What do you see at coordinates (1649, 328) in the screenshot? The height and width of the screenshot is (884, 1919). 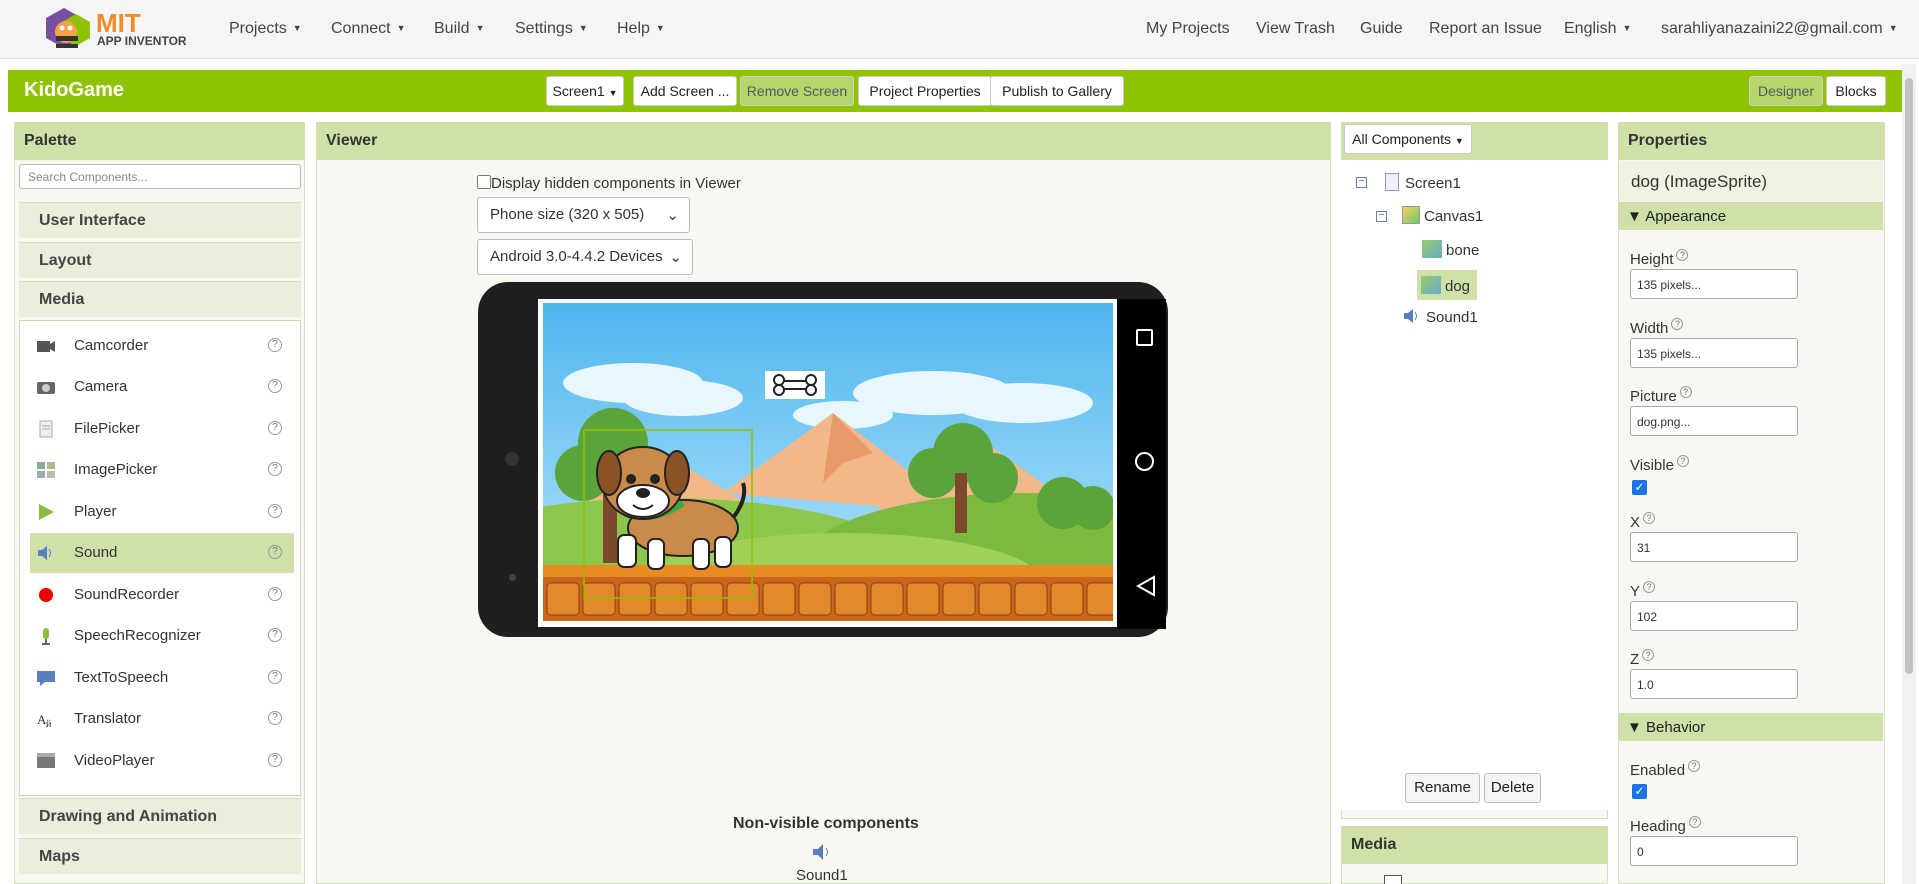 I see `width-label-text: Width` at bounding box center [1649, 328].